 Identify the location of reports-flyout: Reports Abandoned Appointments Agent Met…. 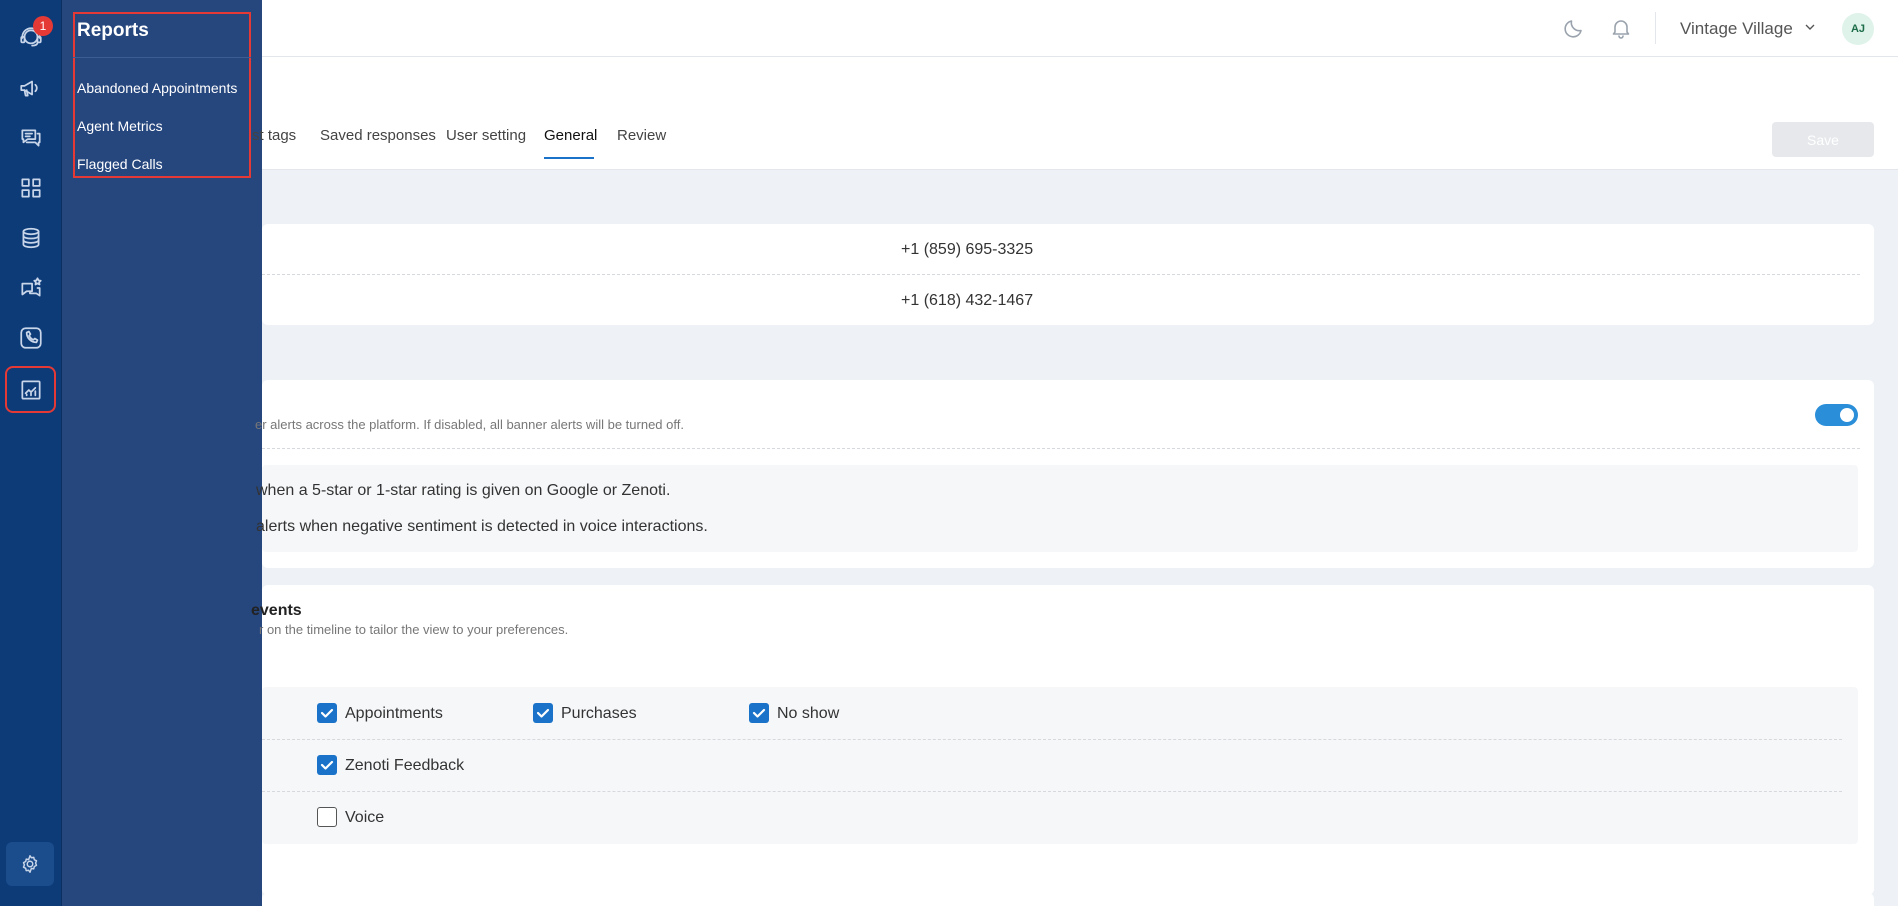
(162, 453).